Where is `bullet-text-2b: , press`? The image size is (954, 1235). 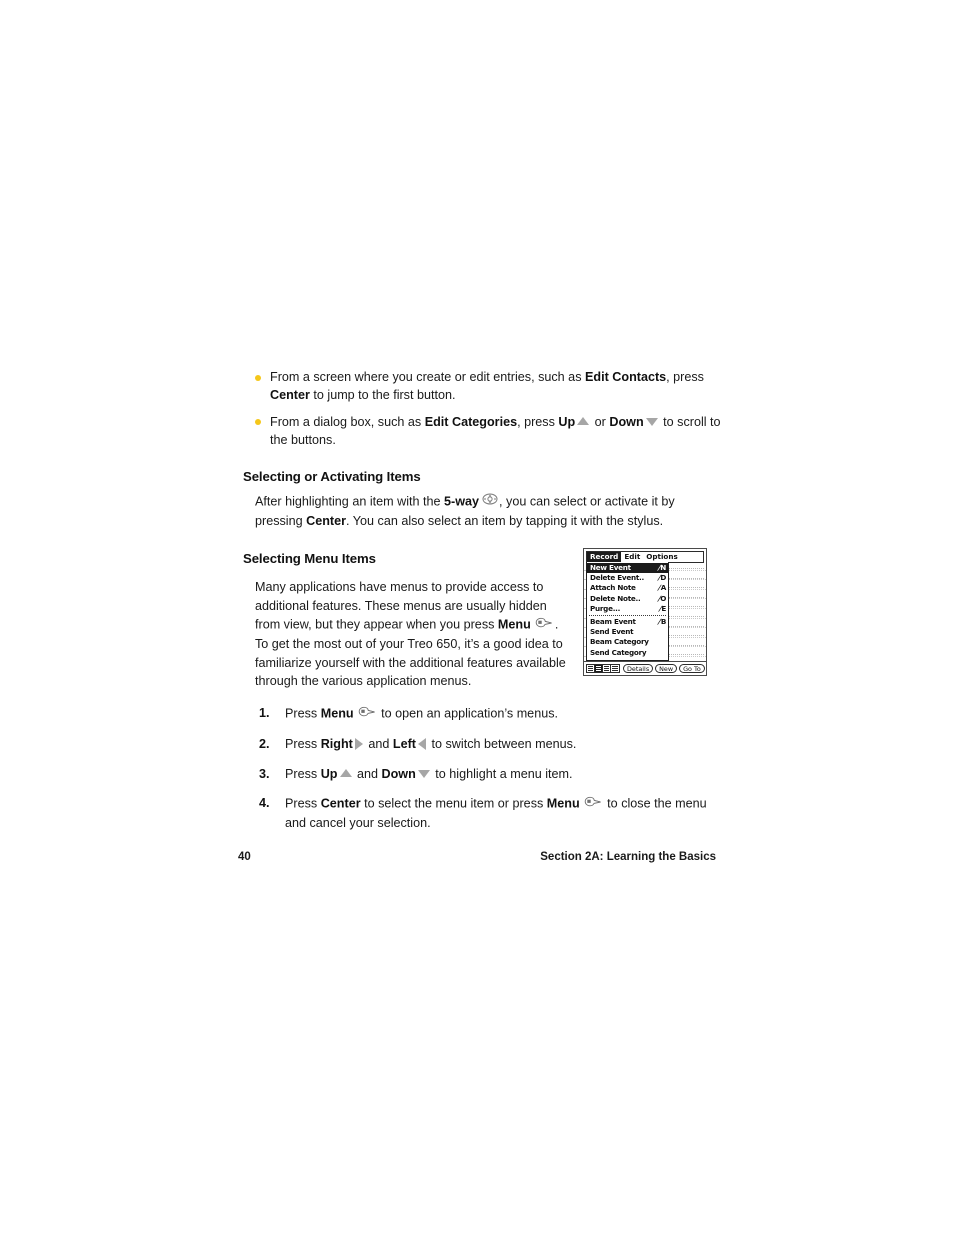
bullet-text-2b: , press is located at coordinates (538, 421).